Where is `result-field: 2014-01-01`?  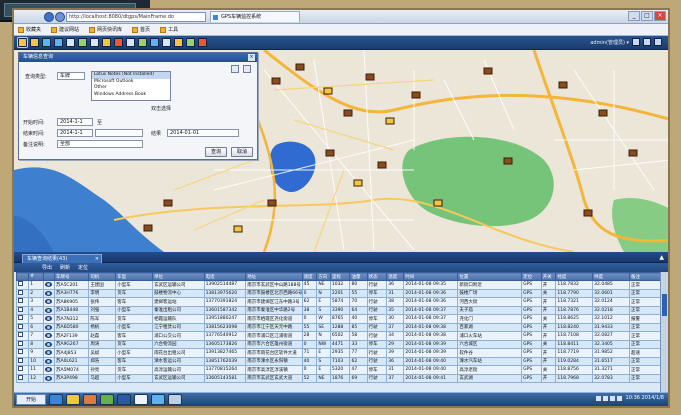 result-field: 2014-01-01 is located at coordinates (203, 133).